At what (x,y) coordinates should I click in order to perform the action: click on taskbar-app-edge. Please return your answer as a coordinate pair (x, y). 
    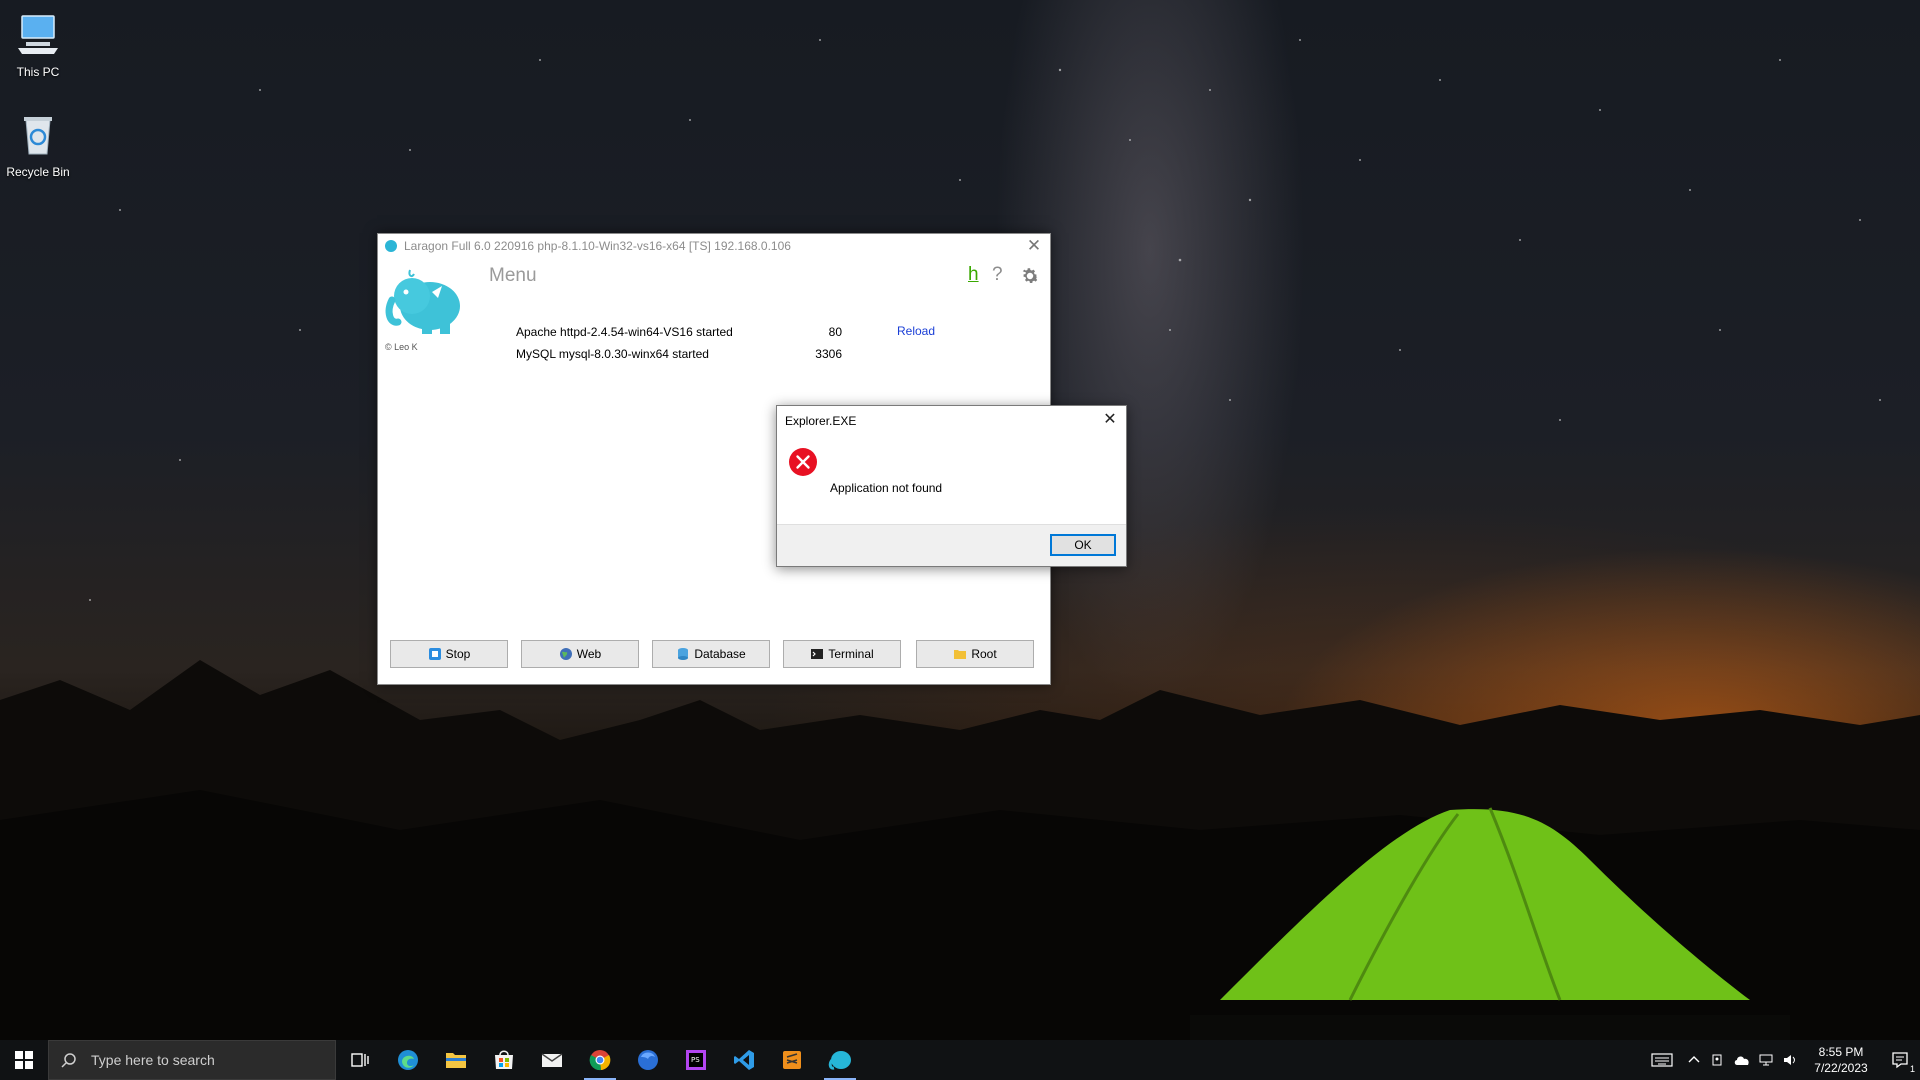
    Looking at the image, I should click on (408, 1060).